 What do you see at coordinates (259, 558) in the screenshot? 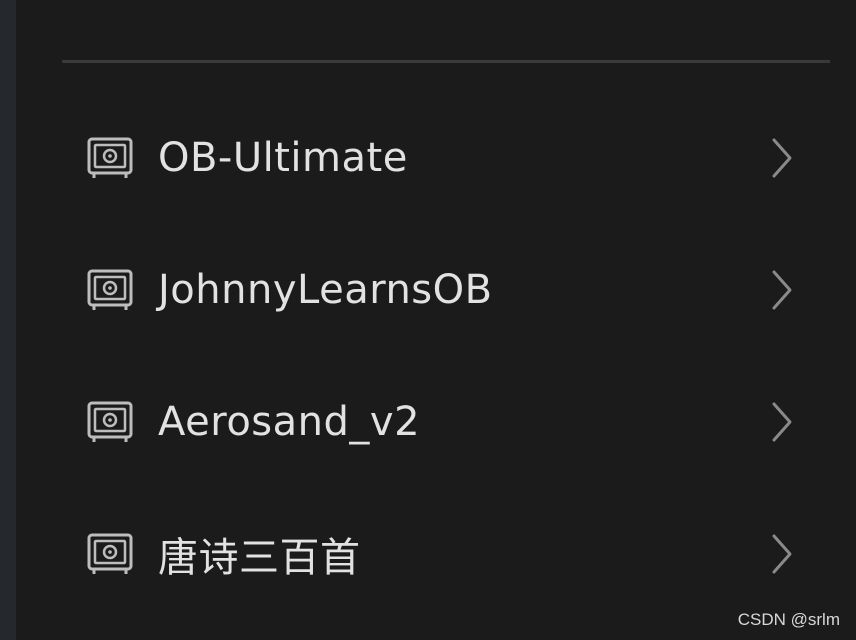
I see `vault-name: 唐诗三百首` at bounding box center [259, 558].